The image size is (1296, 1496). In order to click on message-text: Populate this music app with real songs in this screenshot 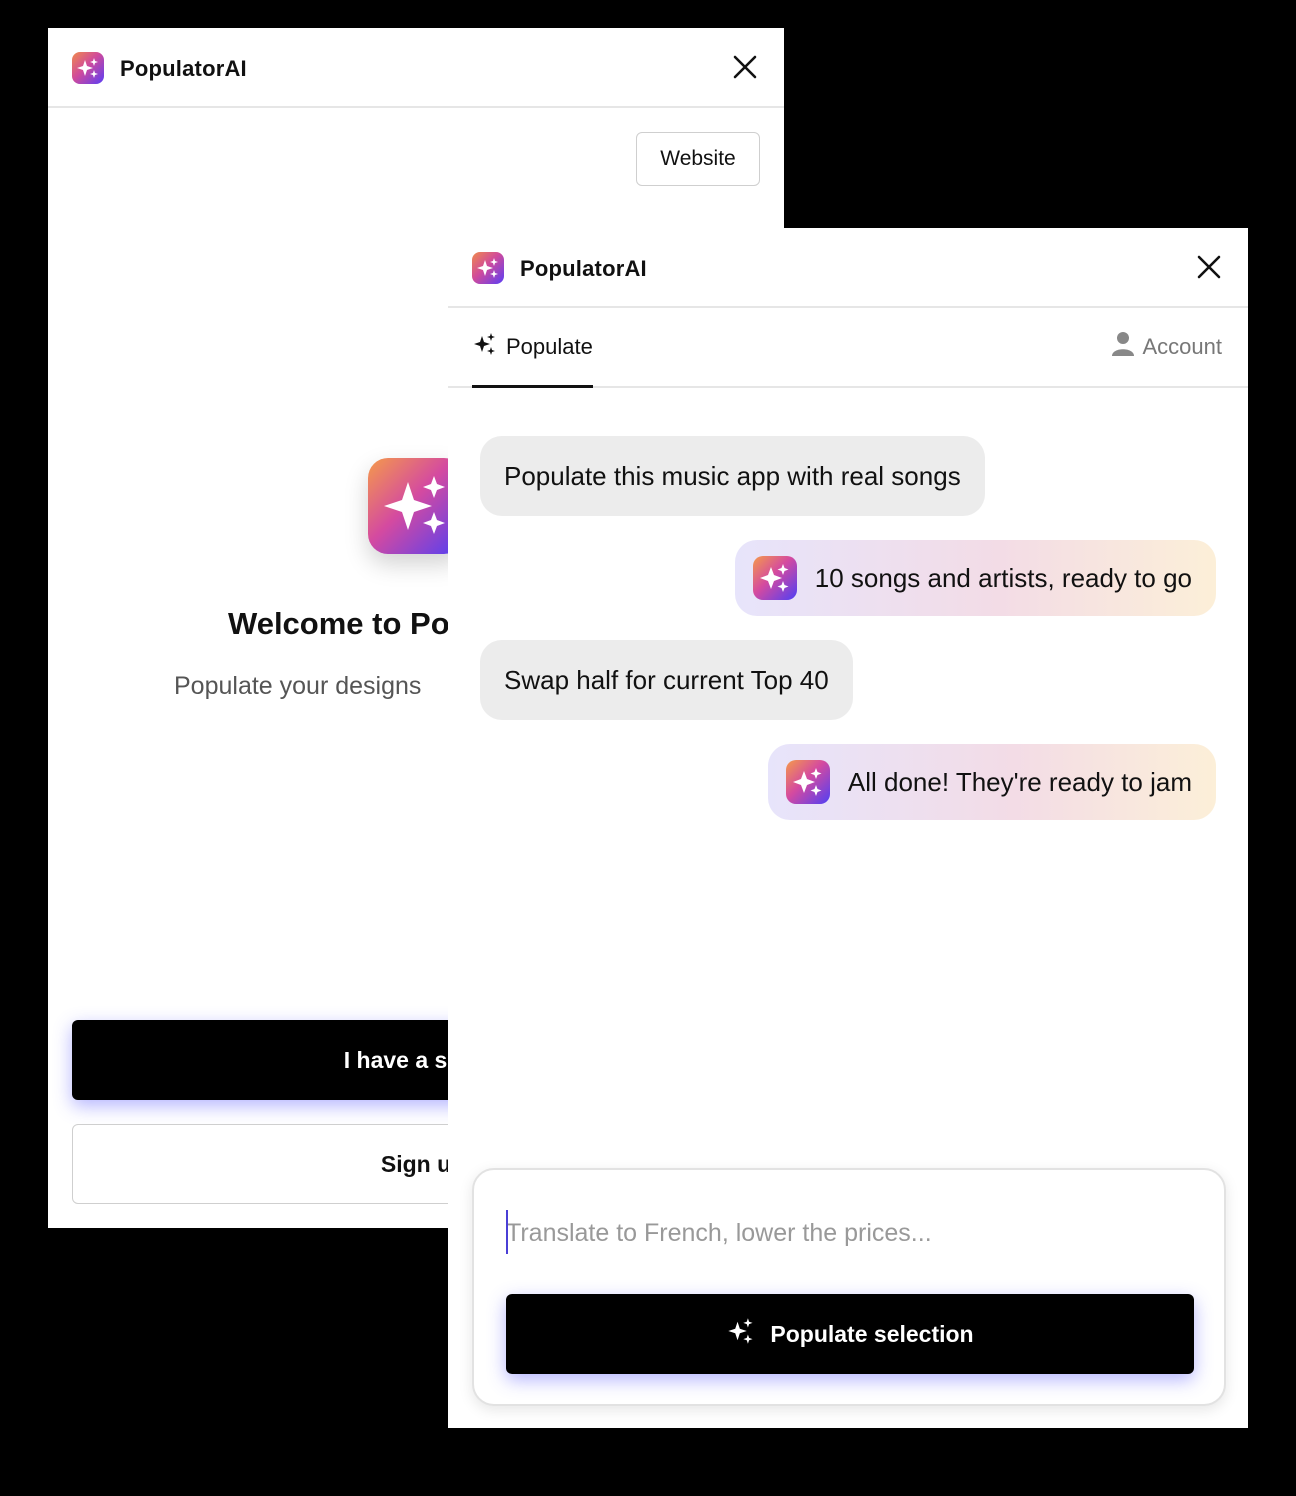, I will do `click(732, 475)`.